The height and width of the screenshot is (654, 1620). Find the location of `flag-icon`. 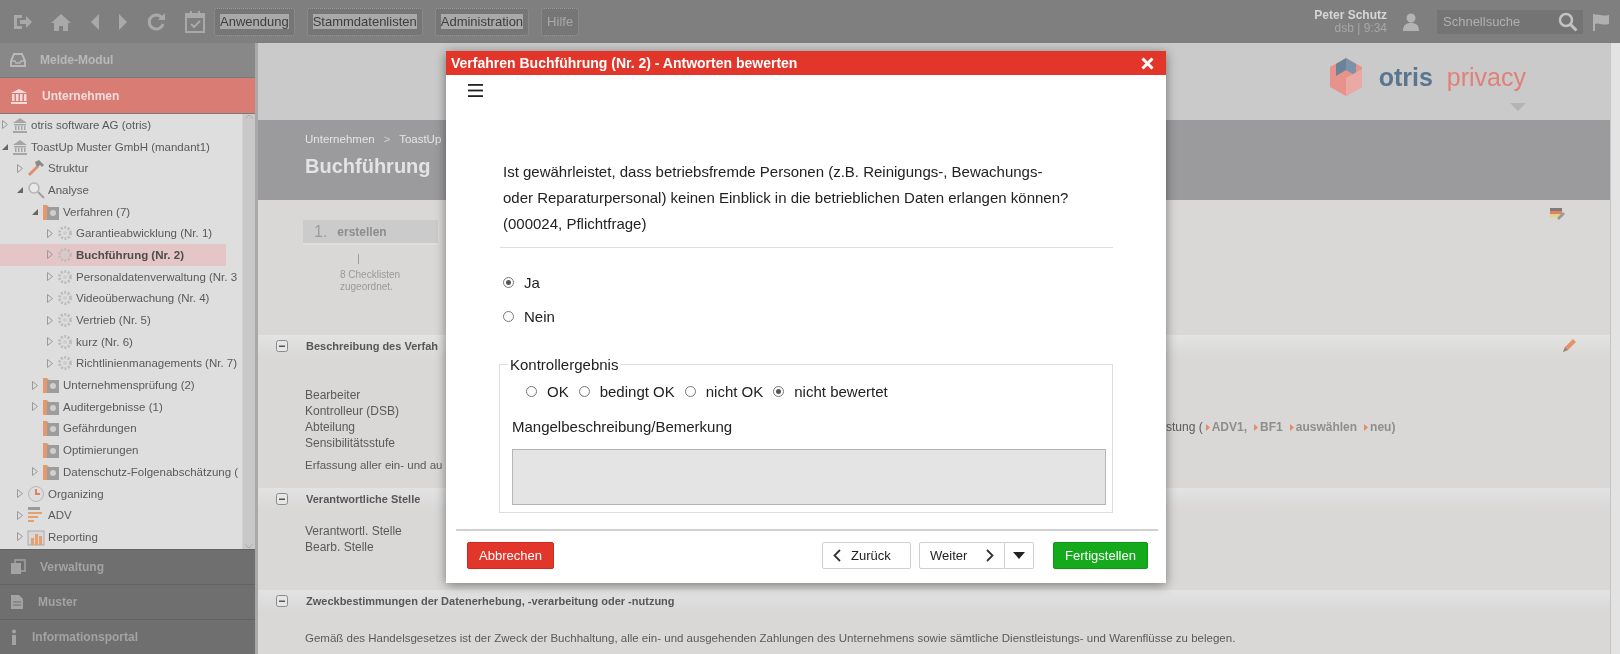

flag-icon is located at coordinates (1601, 21).